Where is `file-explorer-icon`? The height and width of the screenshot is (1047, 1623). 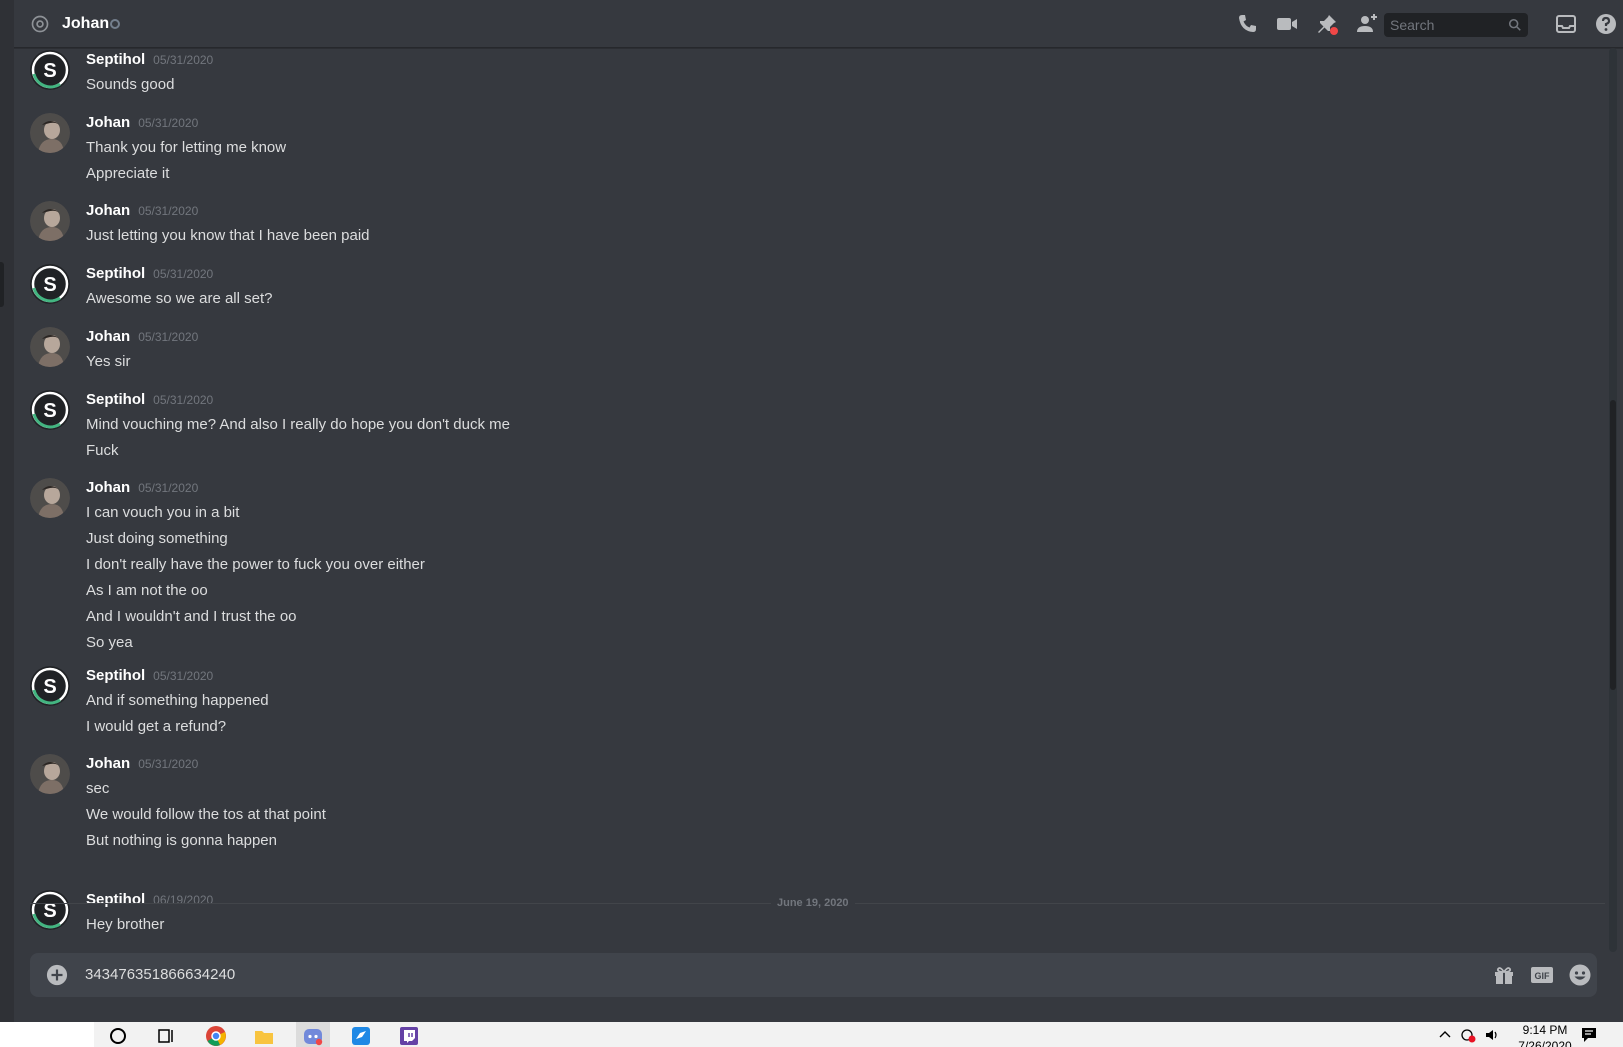
file-explorer-icon is located at coordinates (264, 1036).